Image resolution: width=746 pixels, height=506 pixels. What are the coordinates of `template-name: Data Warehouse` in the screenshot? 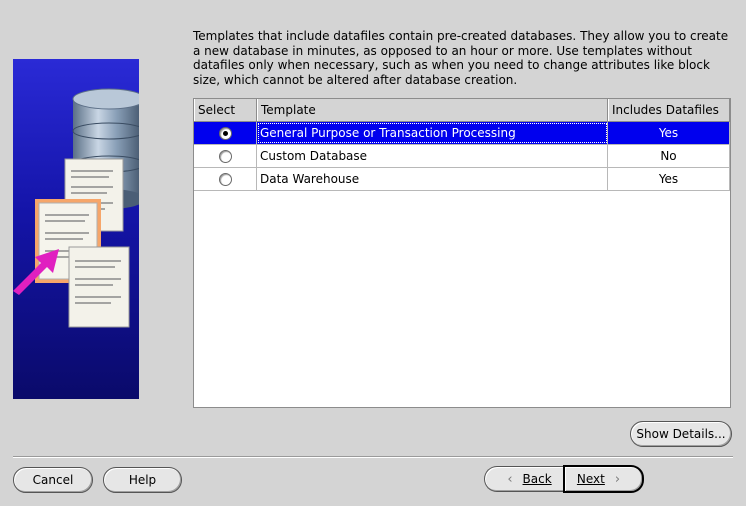 It's located at (432, 179).